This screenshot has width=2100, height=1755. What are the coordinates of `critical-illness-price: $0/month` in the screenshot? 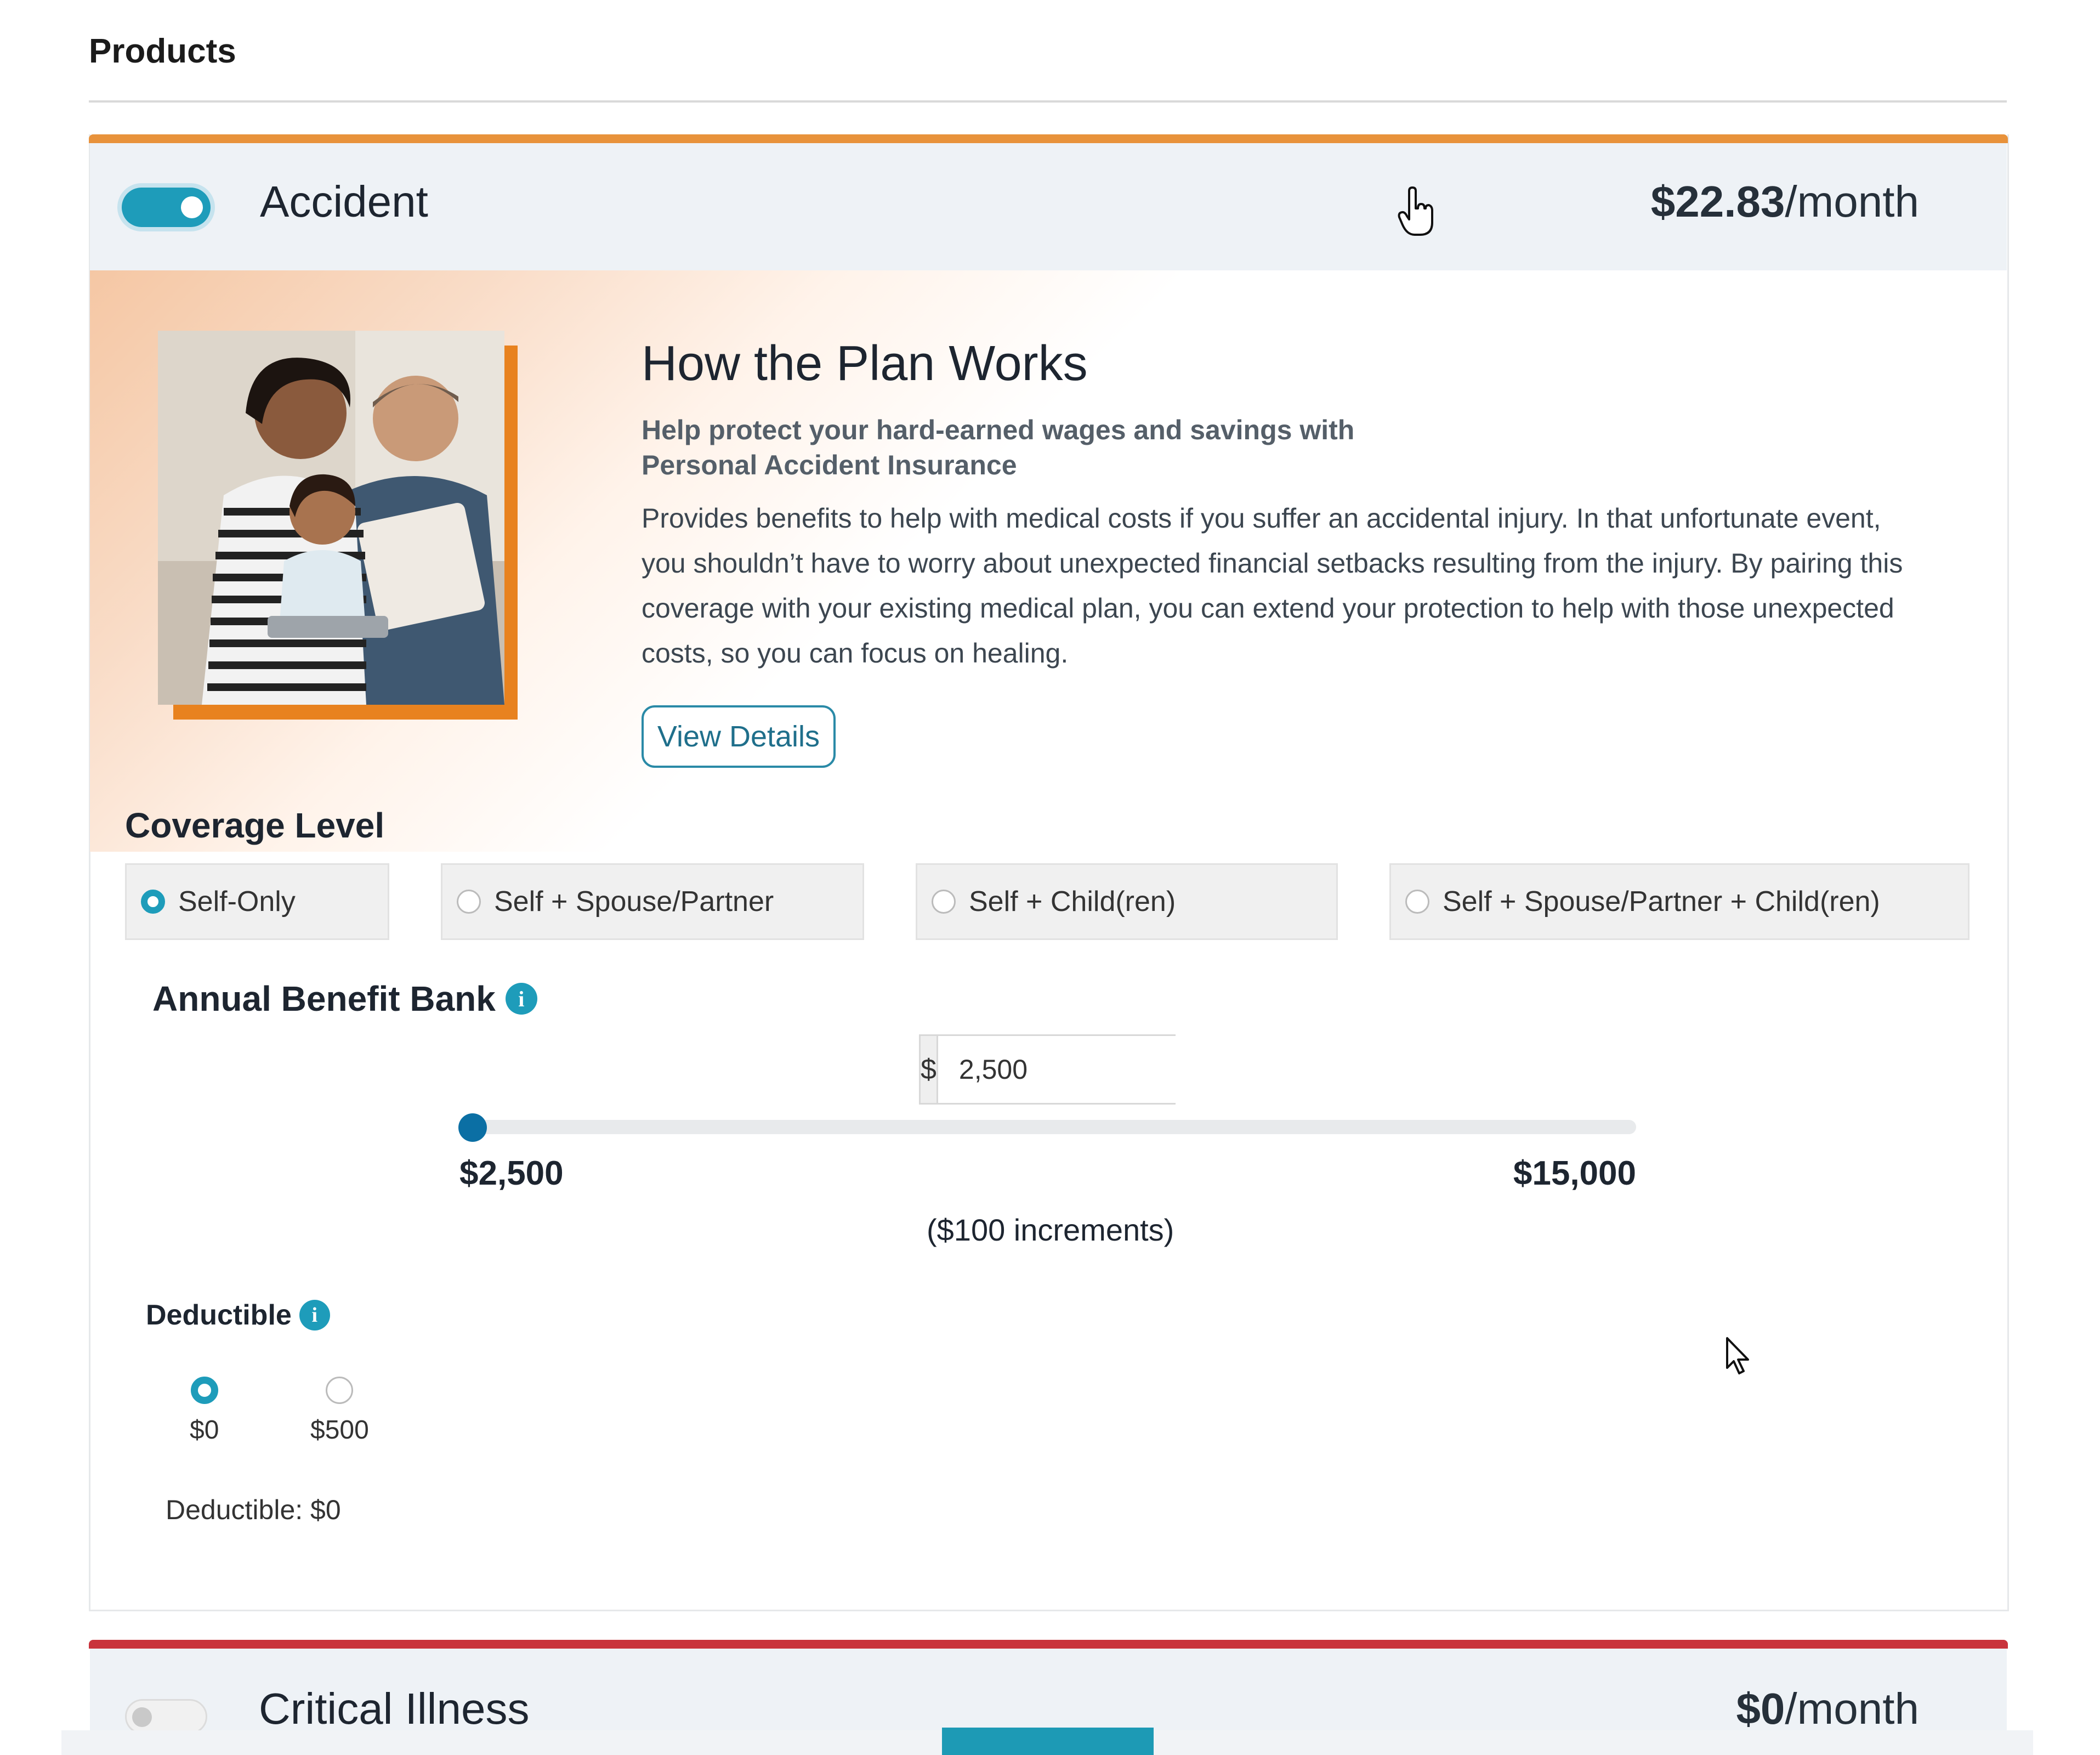 It's located at (1827, 1709).